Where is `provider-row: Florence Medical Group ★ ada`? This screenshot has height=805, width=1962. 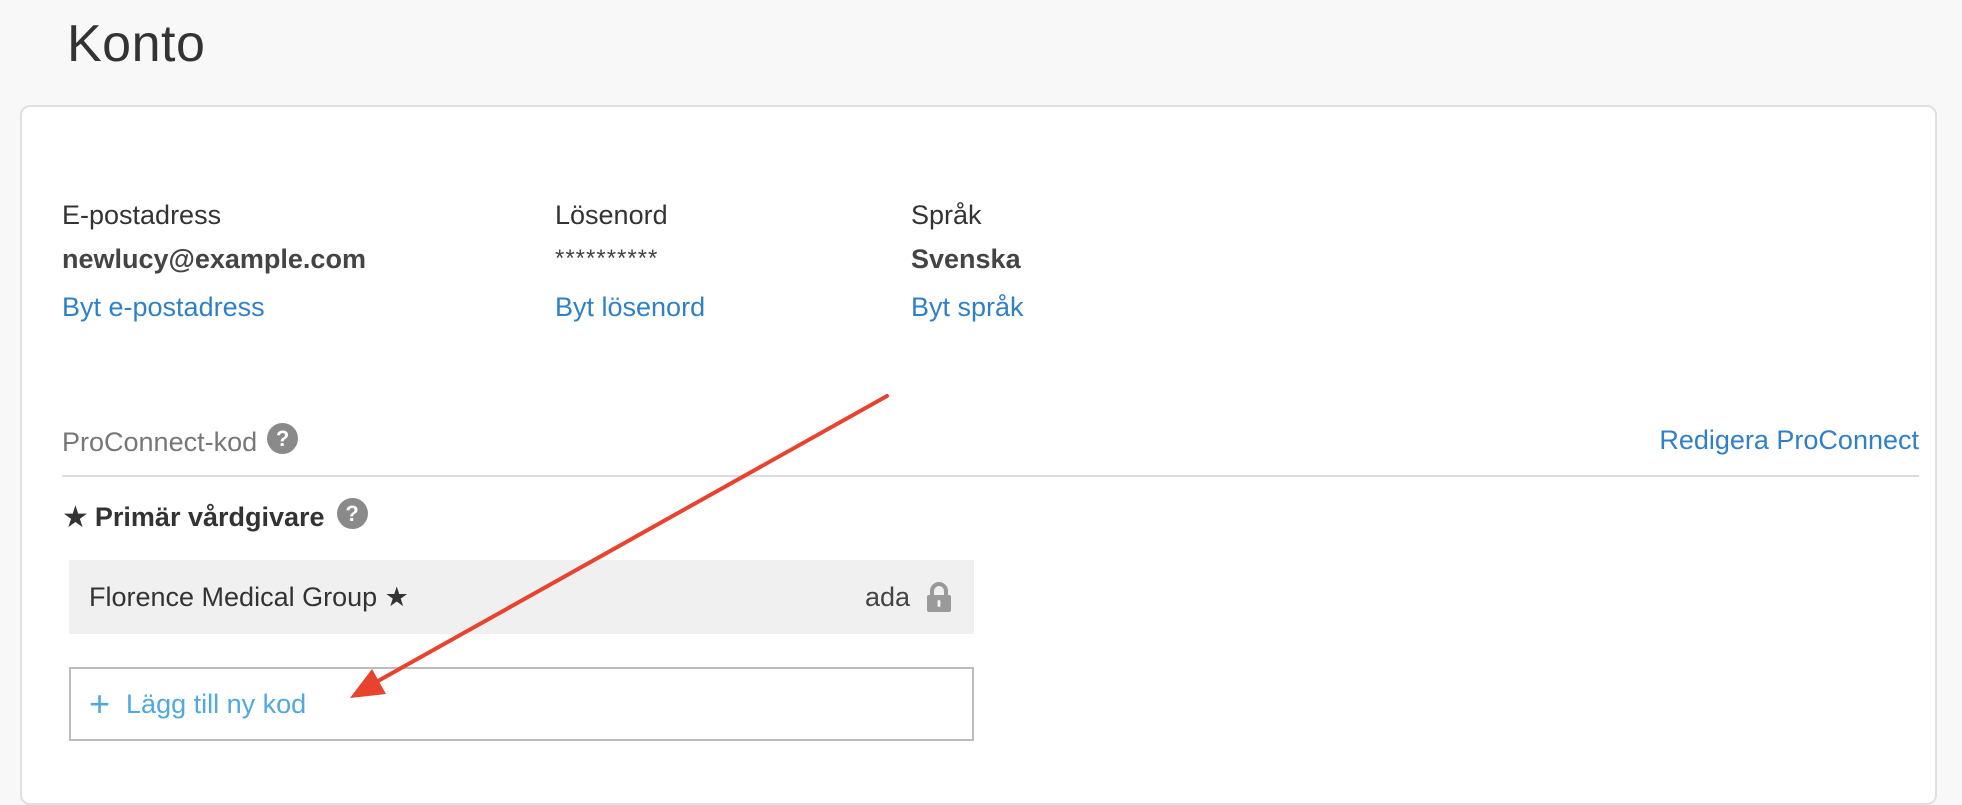 provider-row: Florence Medical Group ★ ada is located at coordinates (521, 597).